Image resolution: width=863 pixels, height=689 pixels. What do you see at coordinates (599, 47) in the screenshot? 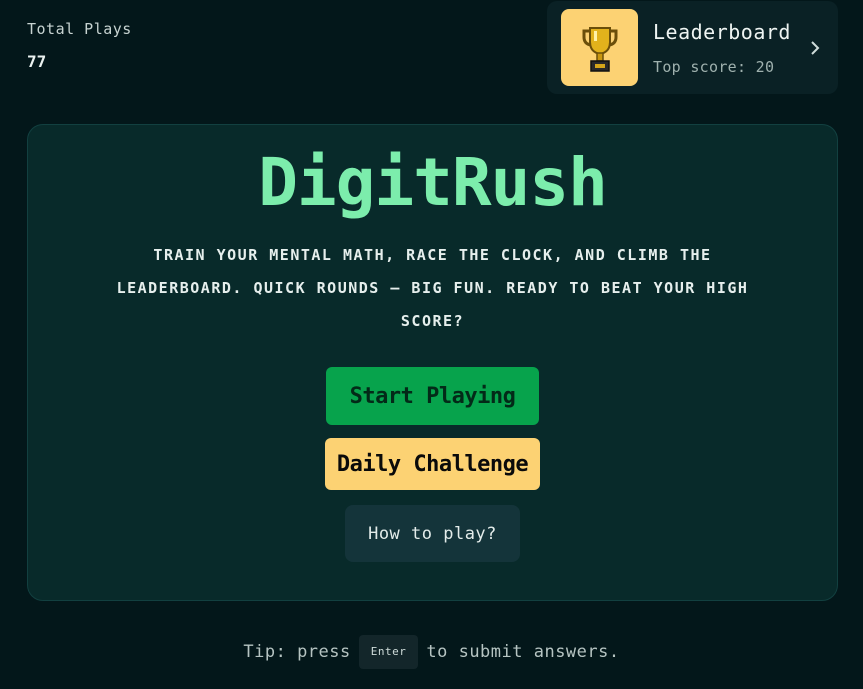
I see `trophy-icon` at bounding box center [599, 47].